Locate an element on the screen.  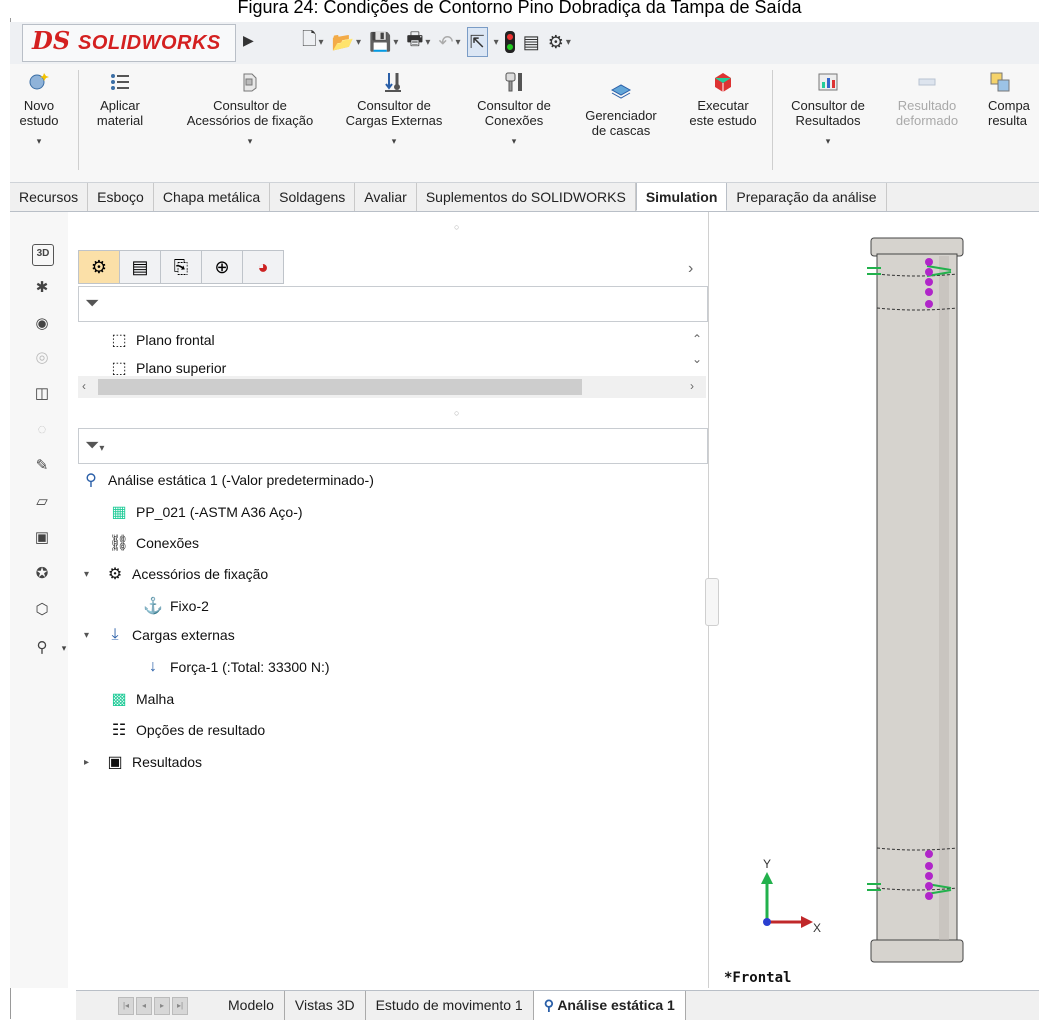
chevron-right-icon: › is located at coordinates (690, 269).